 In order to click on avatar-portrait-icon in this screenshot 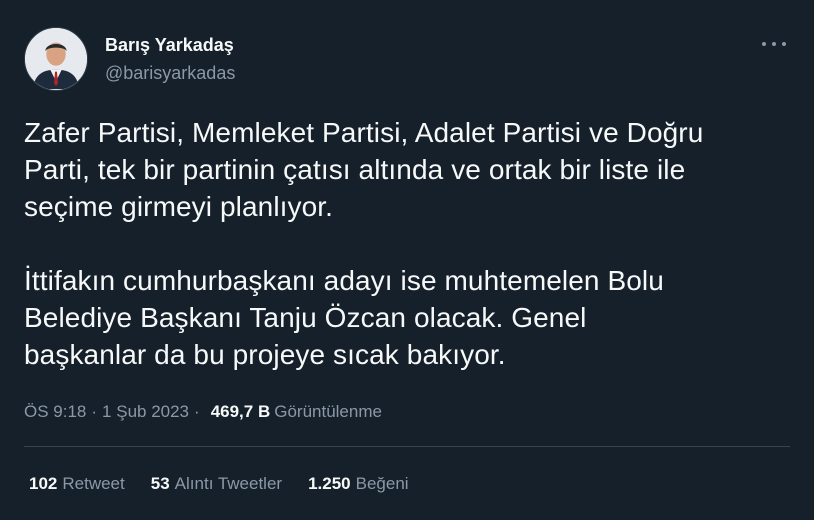, I will do `click(56, 58)`.